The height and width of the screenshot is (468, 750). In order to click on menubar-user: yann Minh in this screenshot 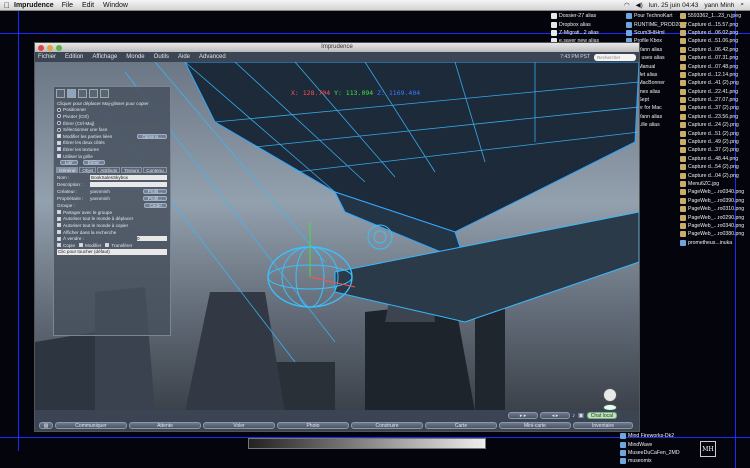, I will do `click(719, 5)`.